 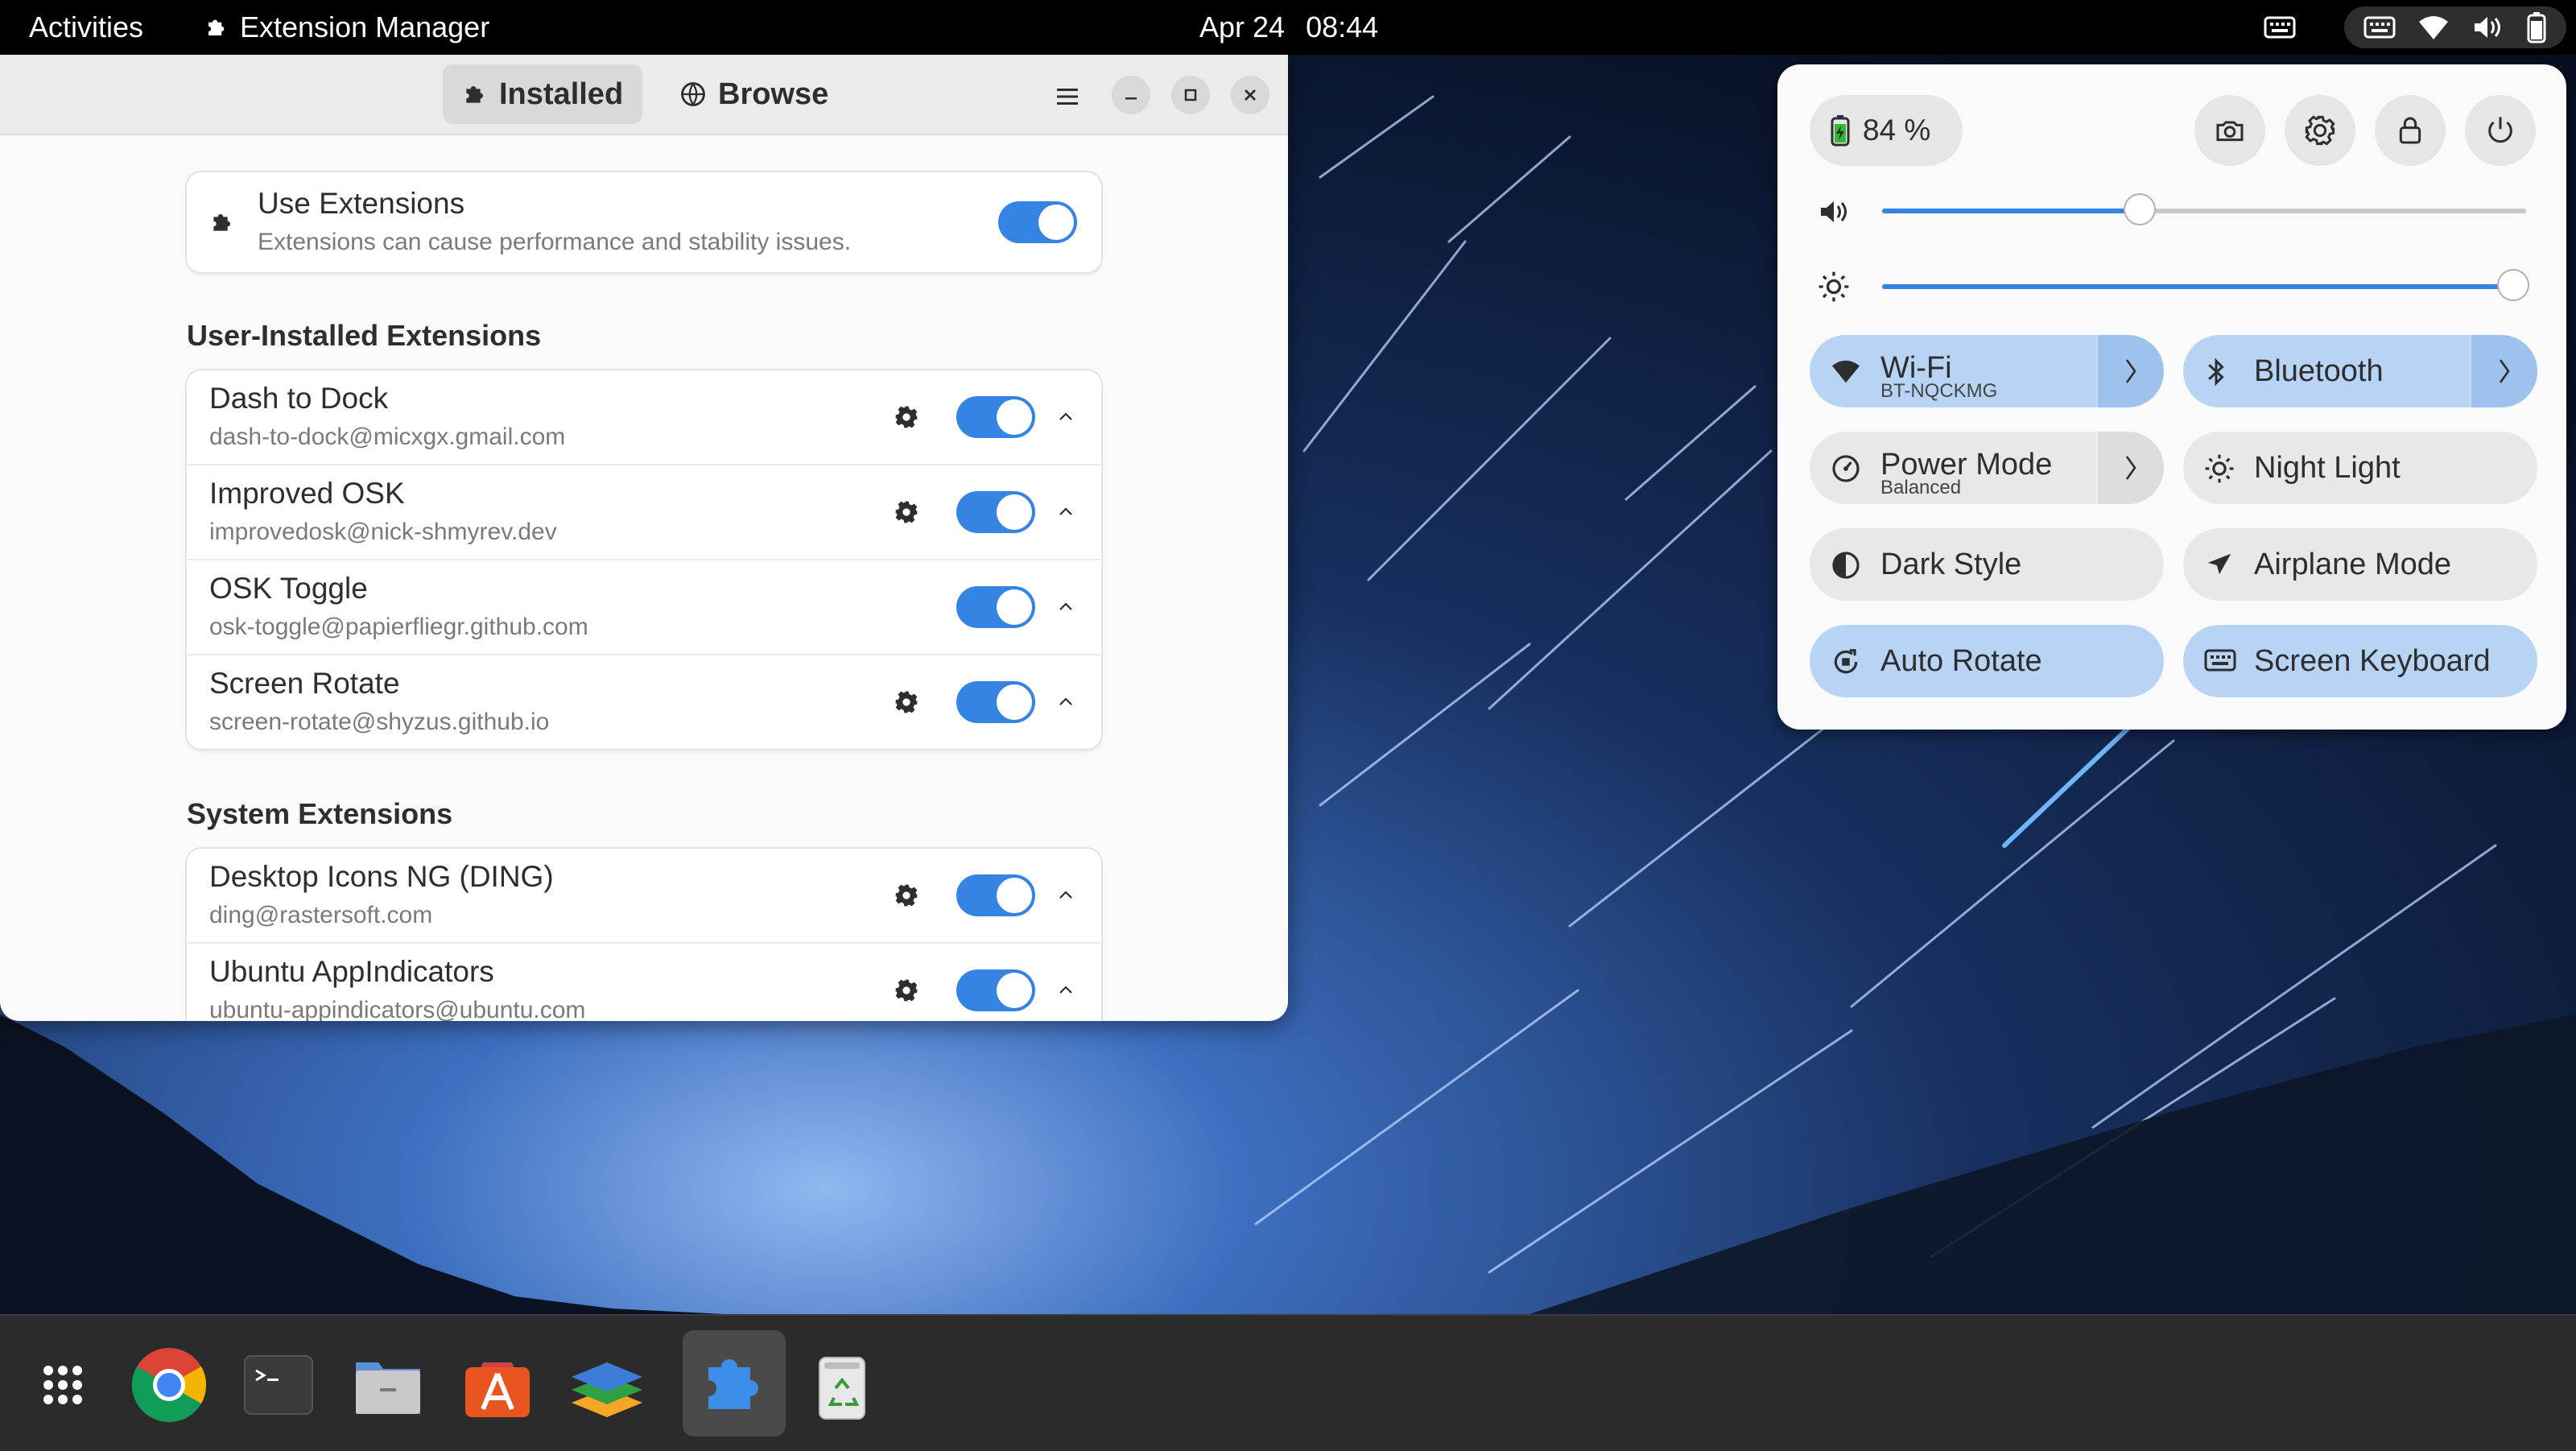 I want to click on files-launcher, so click(x=388, y=1385).